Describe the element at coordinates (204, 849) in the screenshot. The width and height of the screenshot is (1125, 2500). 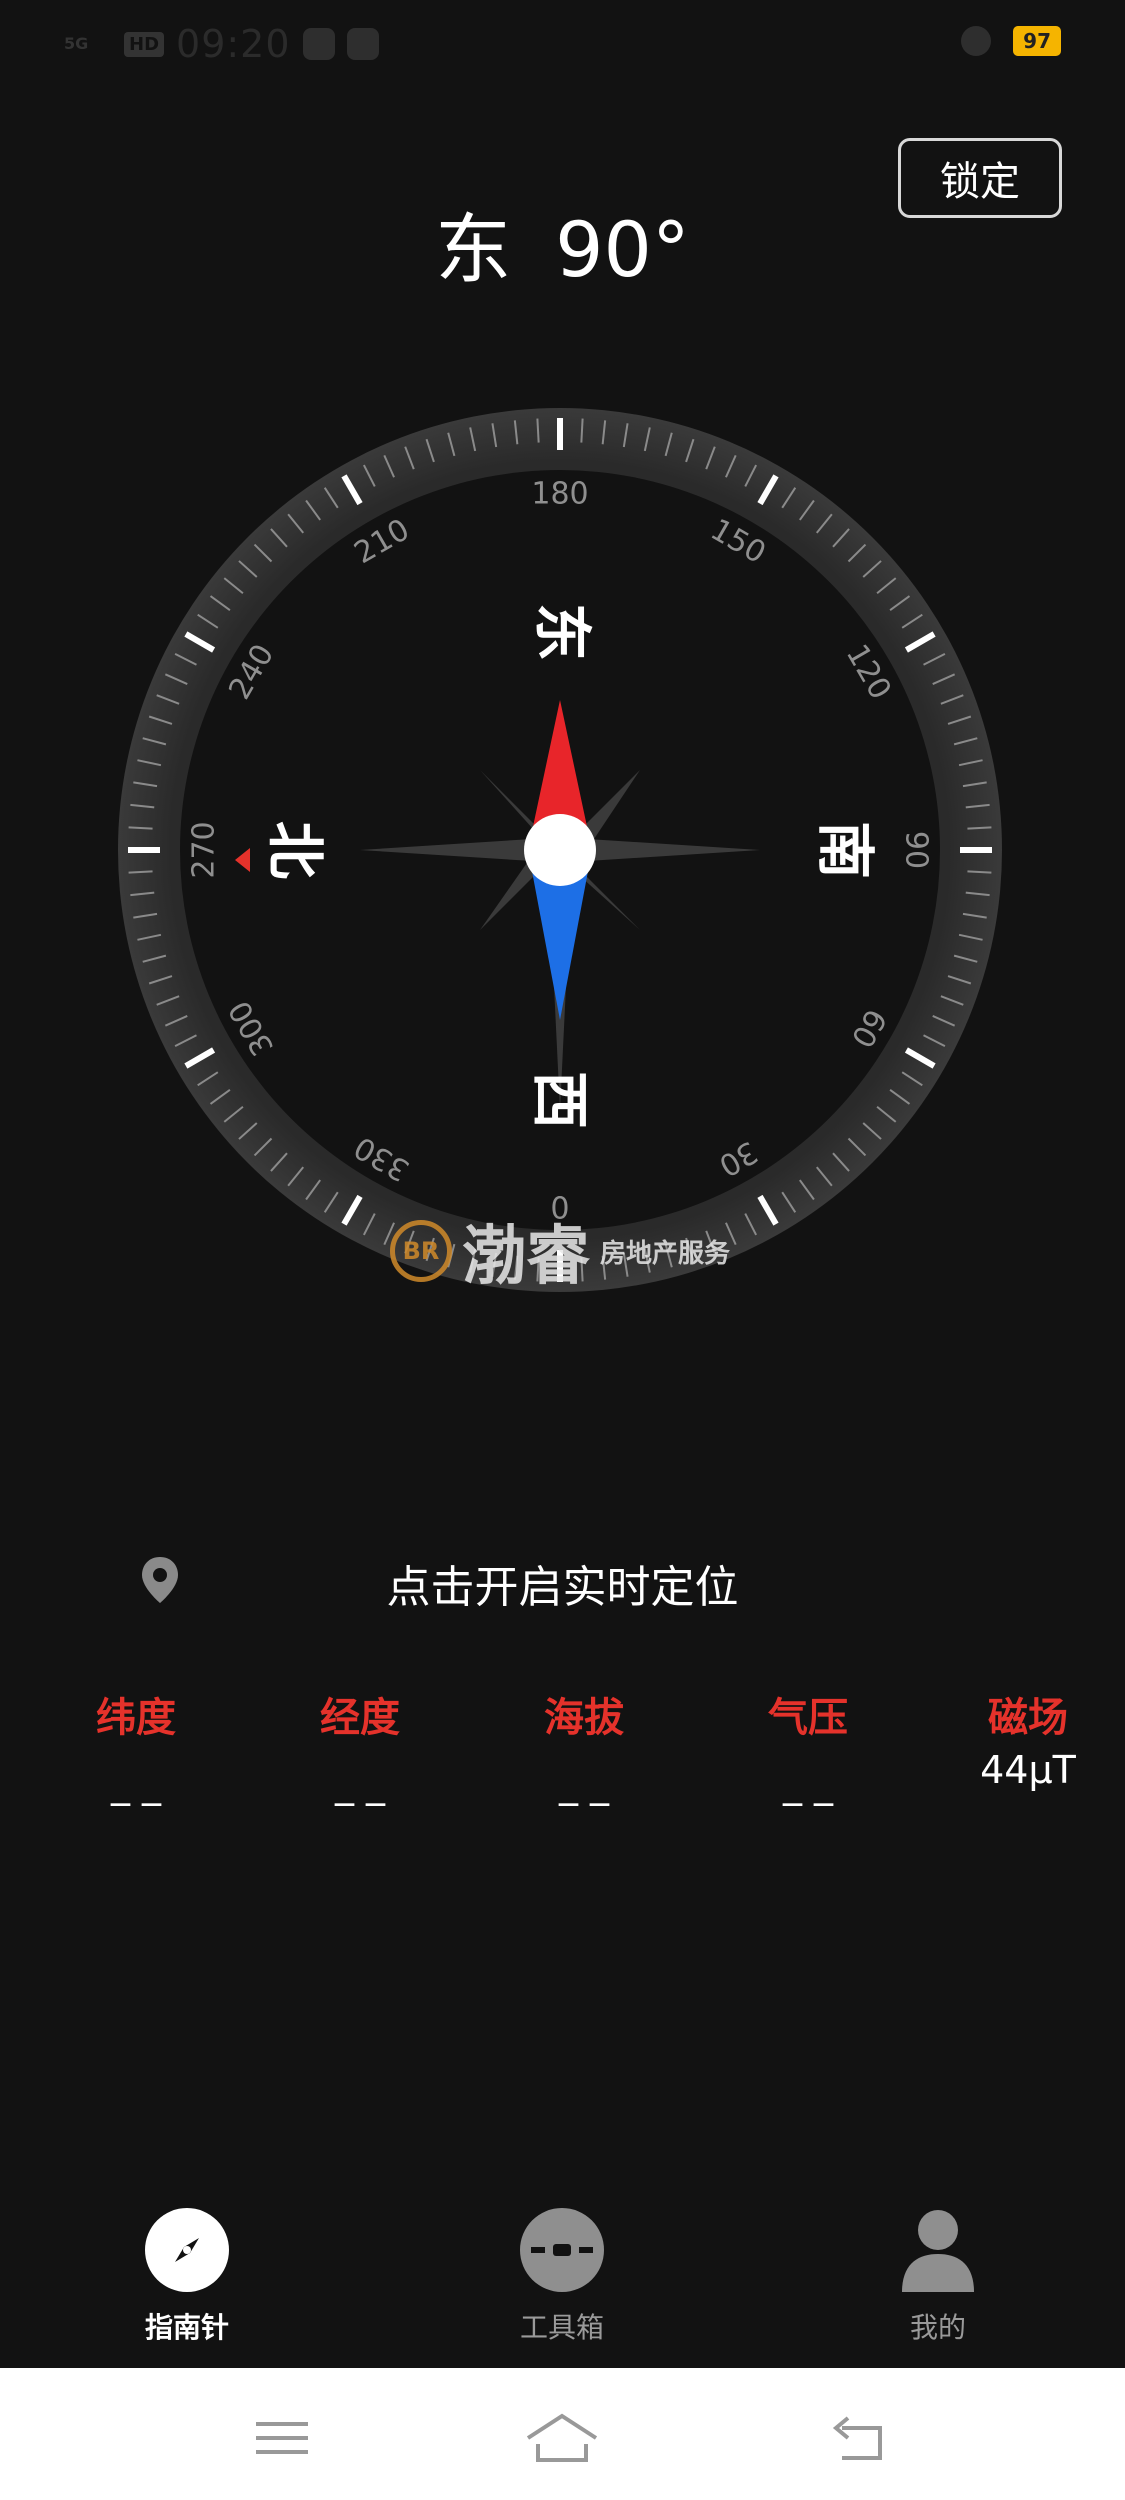
I see `degree-label-270: 270` at that location.